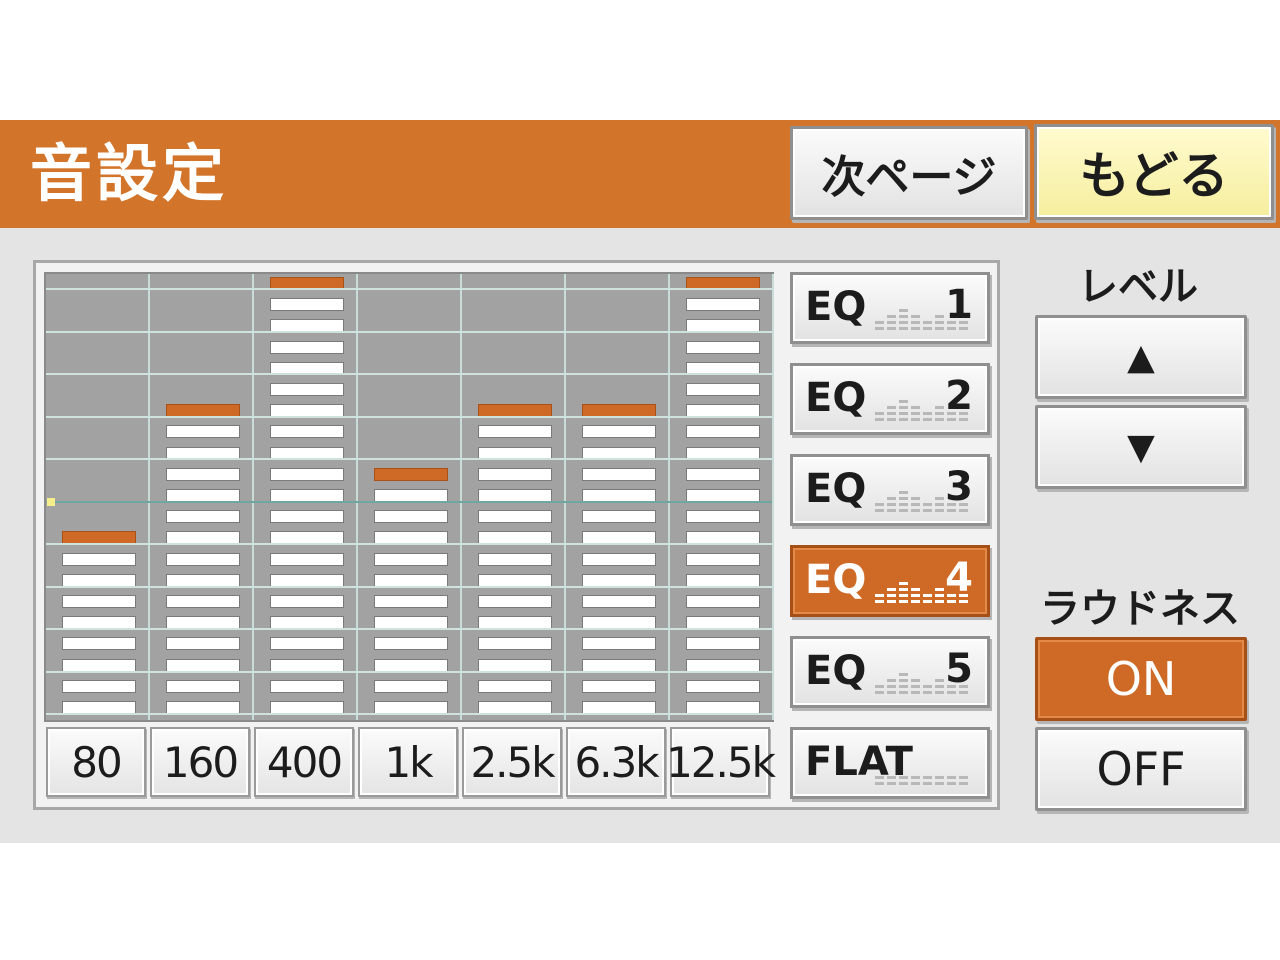 Image resolution: width=1280 pixels, height=960 pixels. I want to click on band-column-6-3k, so click(618, 497).